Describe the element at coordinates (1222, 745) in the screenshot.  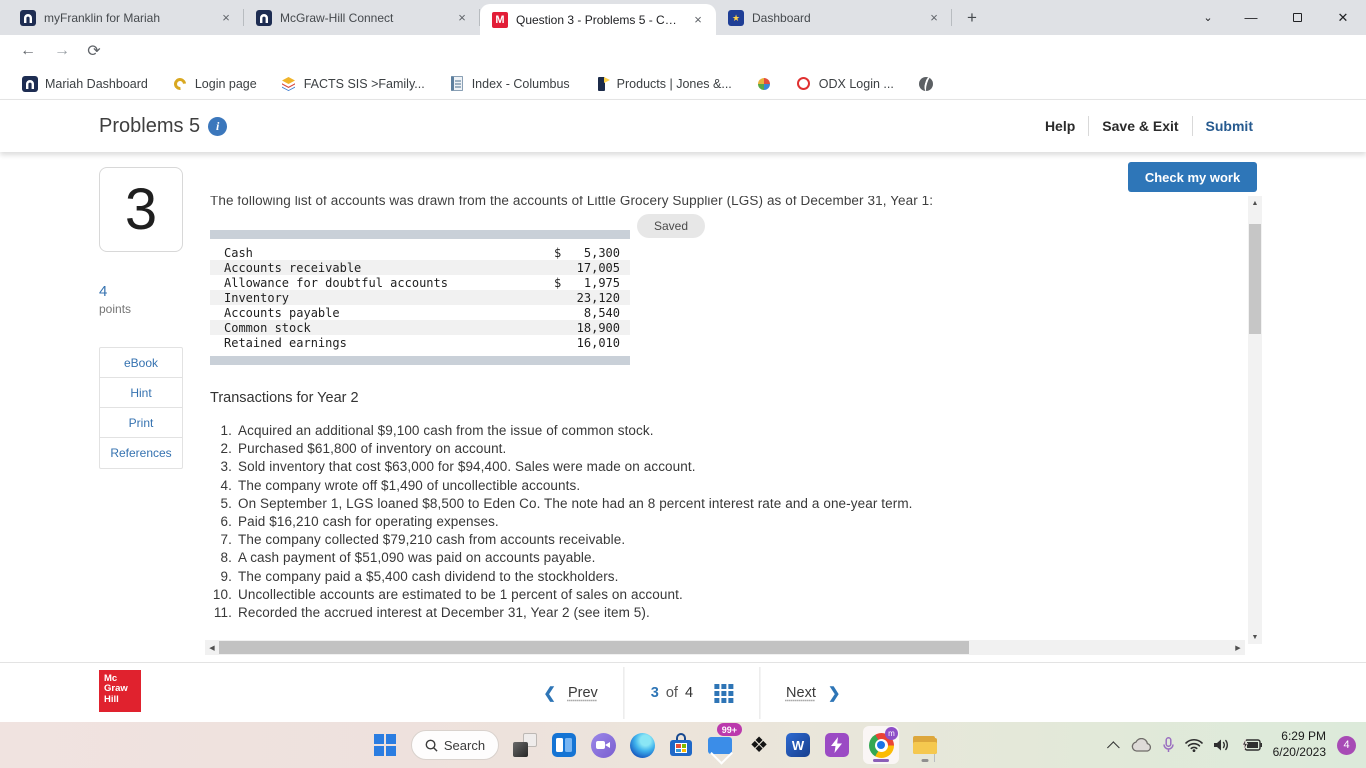
I see `volume-icon` at that location.